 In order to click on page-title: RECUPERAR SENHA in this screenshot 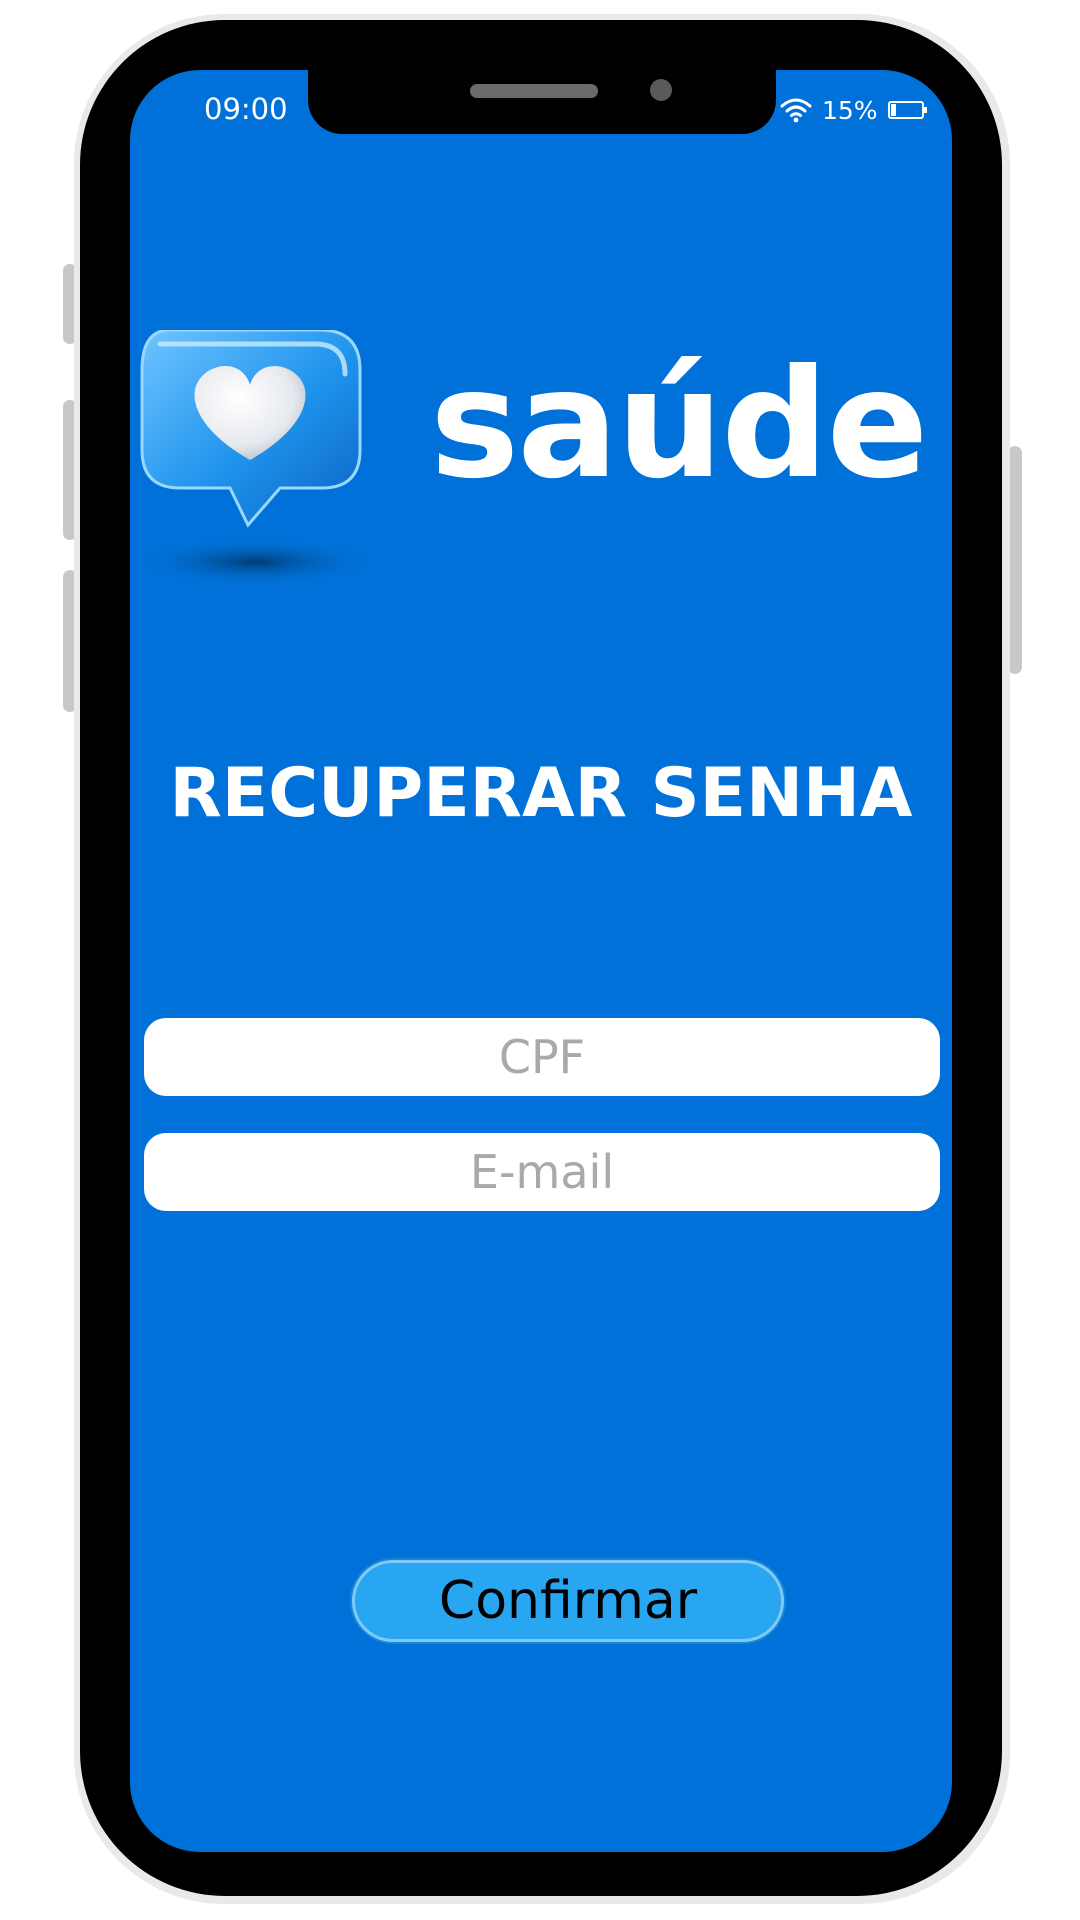, I will do `click(541, 793)`.